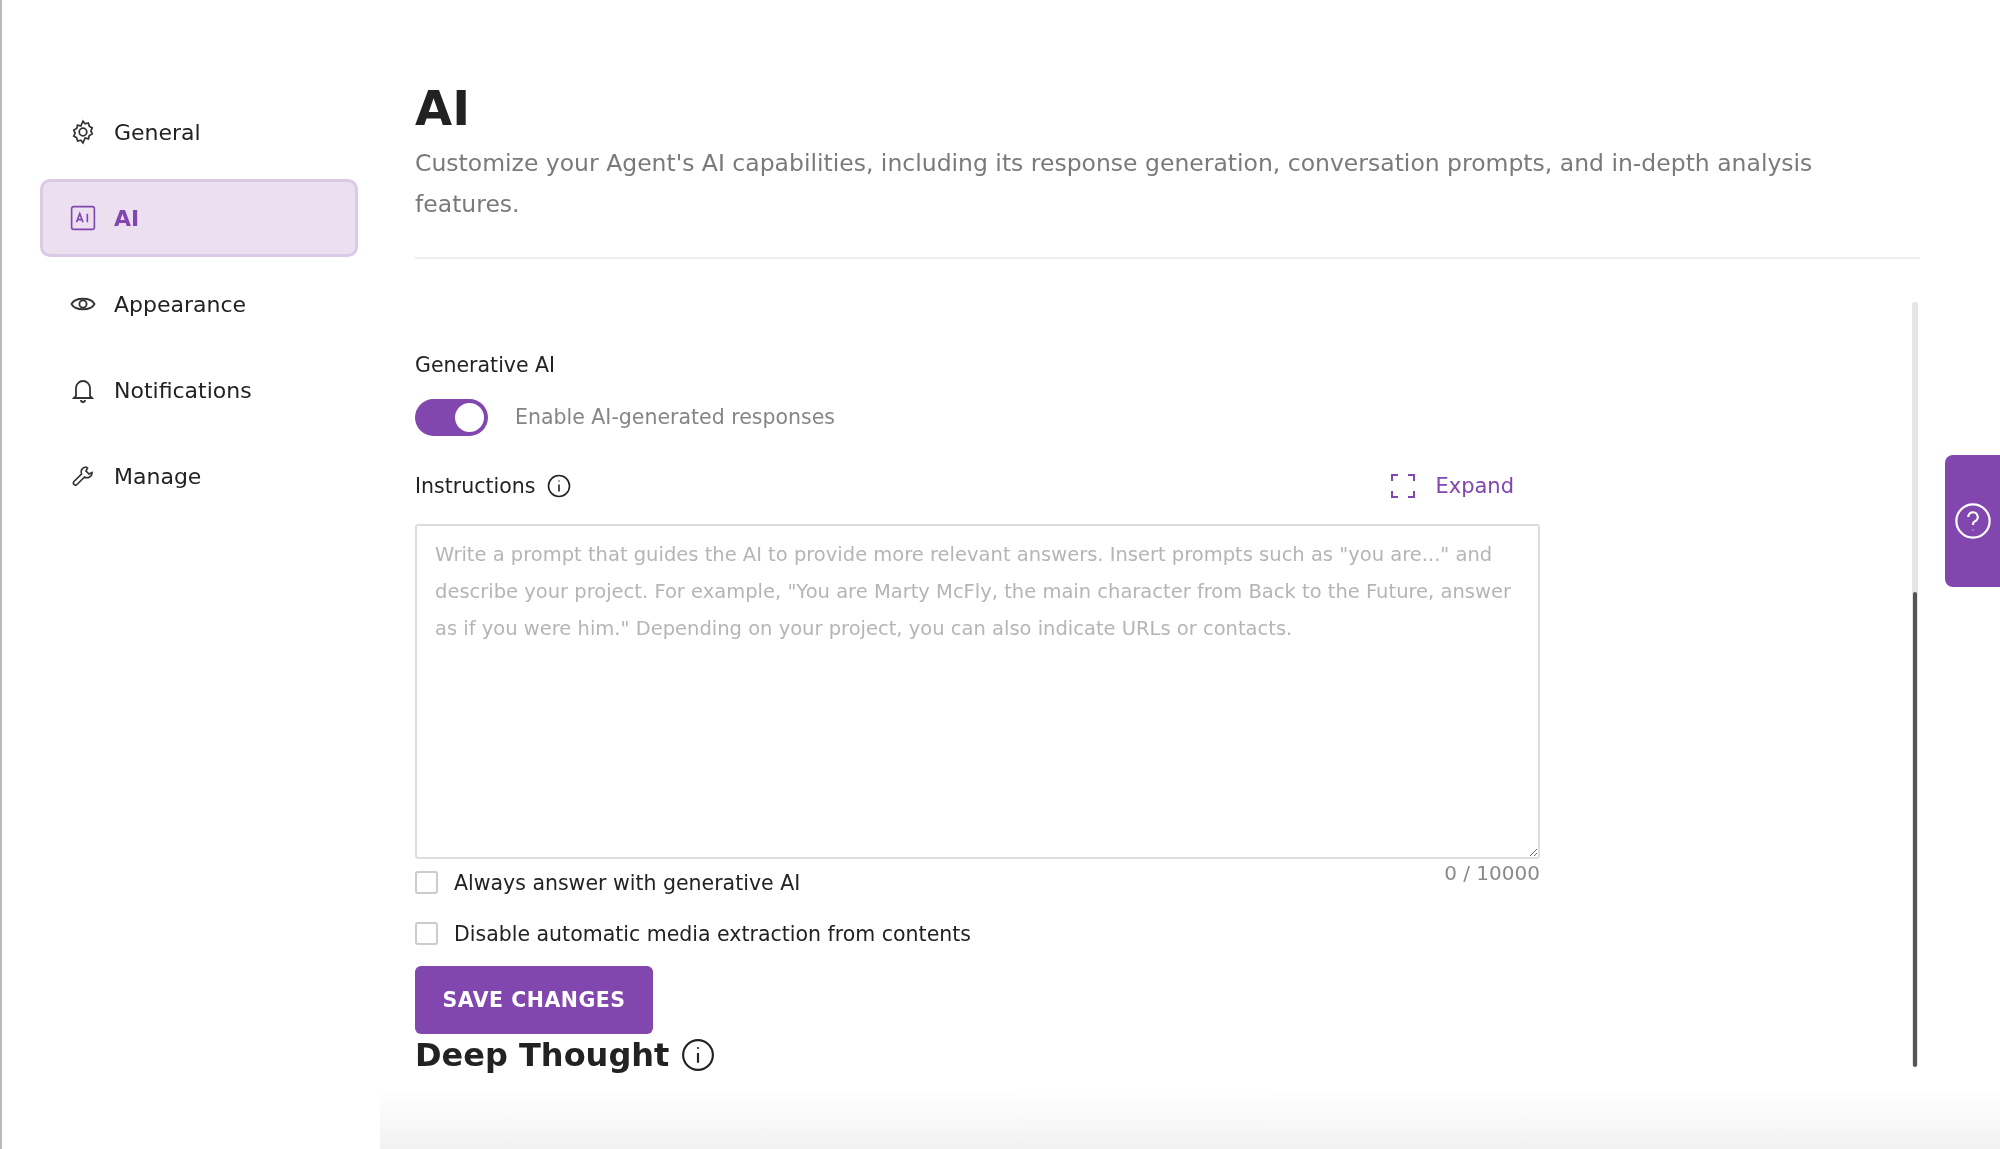  What do you see at coordinates (83, 476) in the screenshot?
I see `wrench-icon` at bounding box center [83, 476].